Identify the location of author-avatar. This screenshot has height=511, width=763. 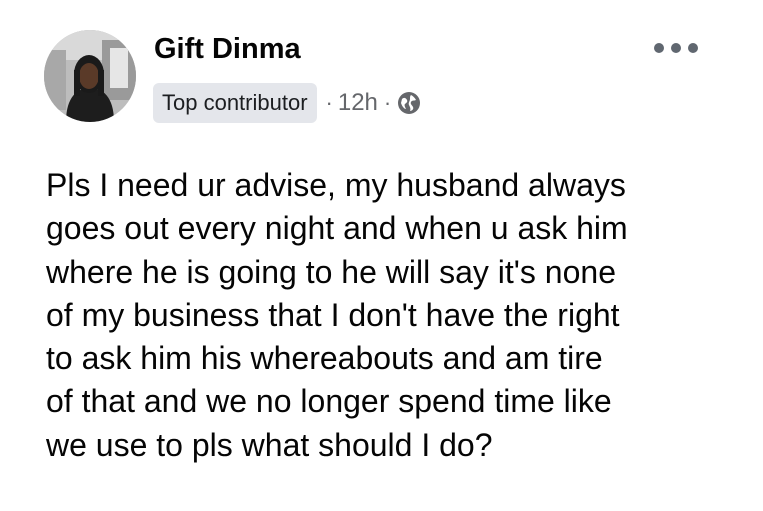
(90, 76).